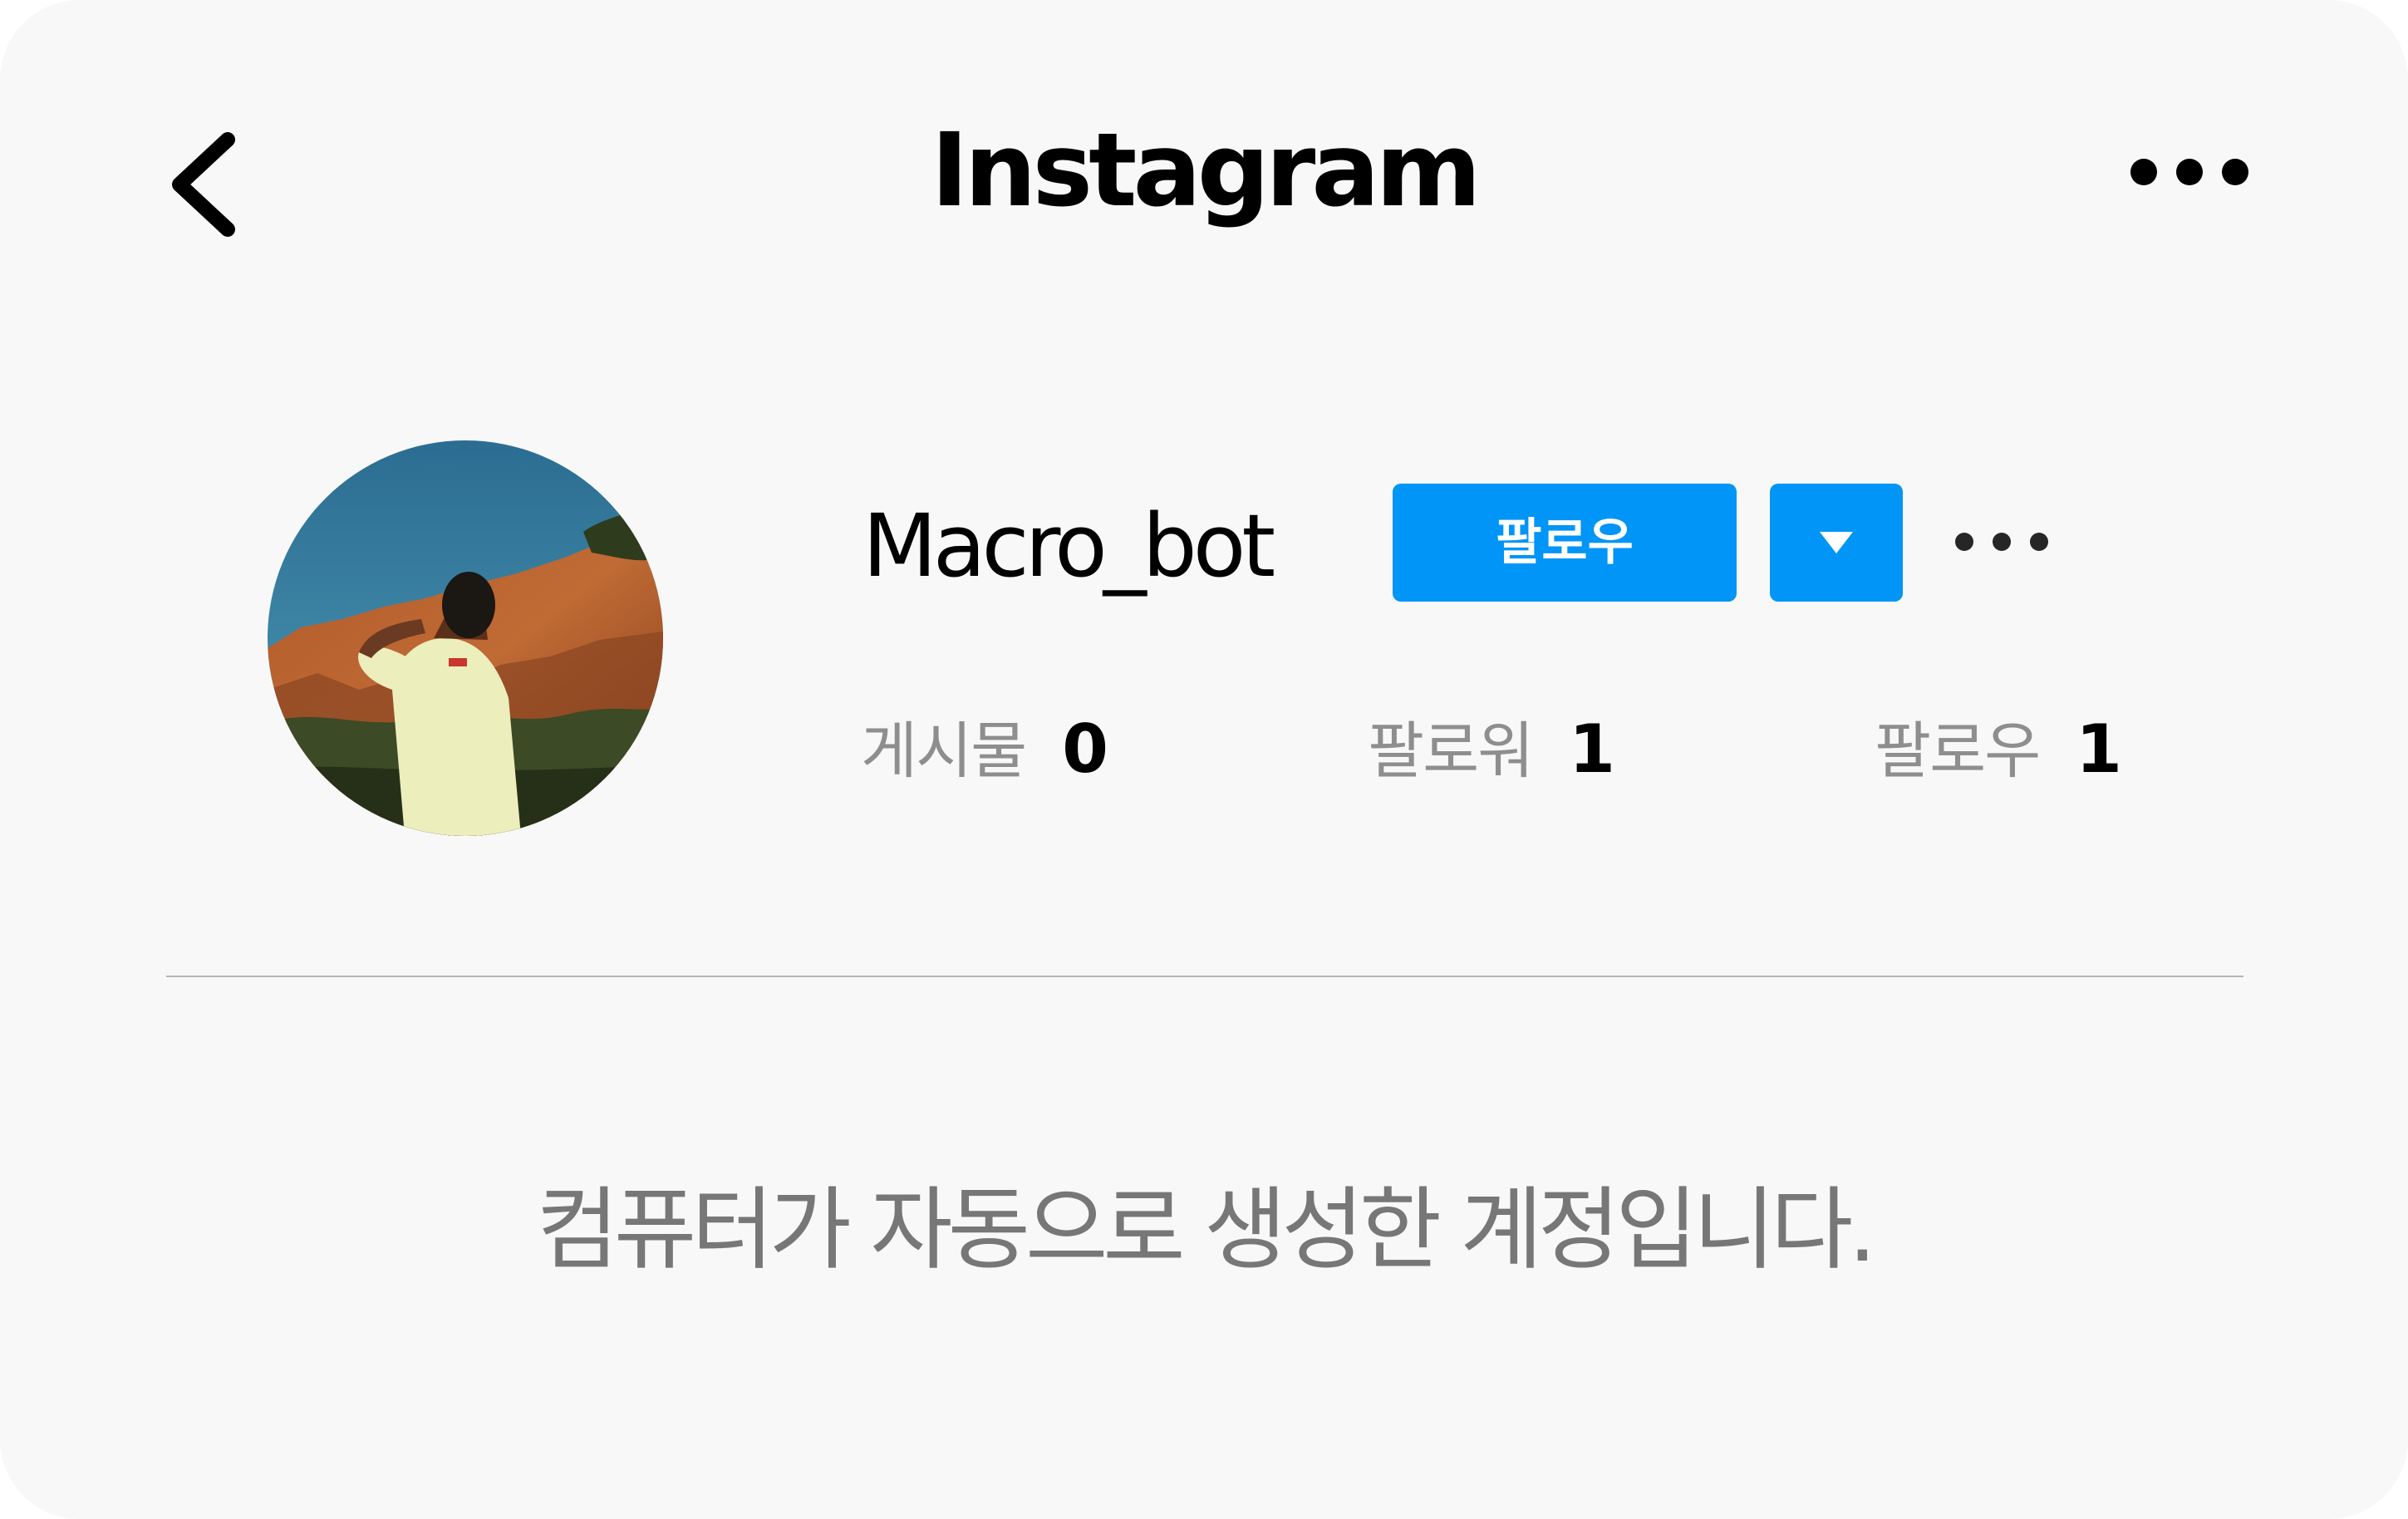 The width and height of the screenshot is (2408, 1519). What do you see at coordinates (1592, 749) in the screenshot?
I see `followers-value: 1` at bounding box center [1592, 749].